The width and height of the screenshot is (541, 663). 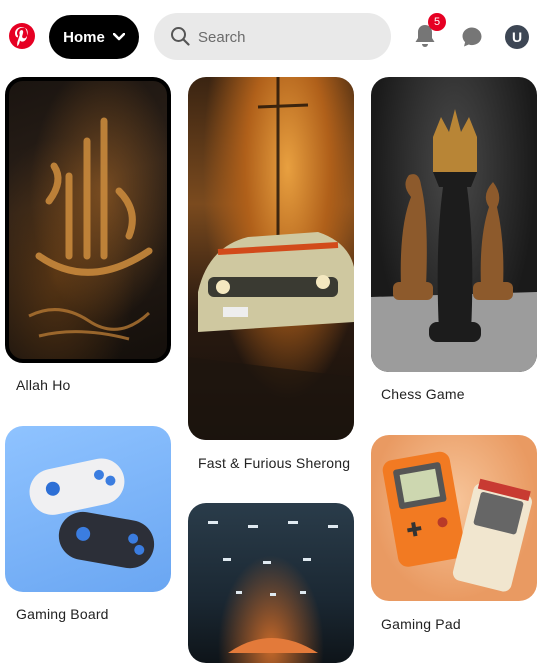 What do you see at coordinates (437, 22) in the screenshot?
I see `notification-badge: 5` at bounding box center [437, 22].